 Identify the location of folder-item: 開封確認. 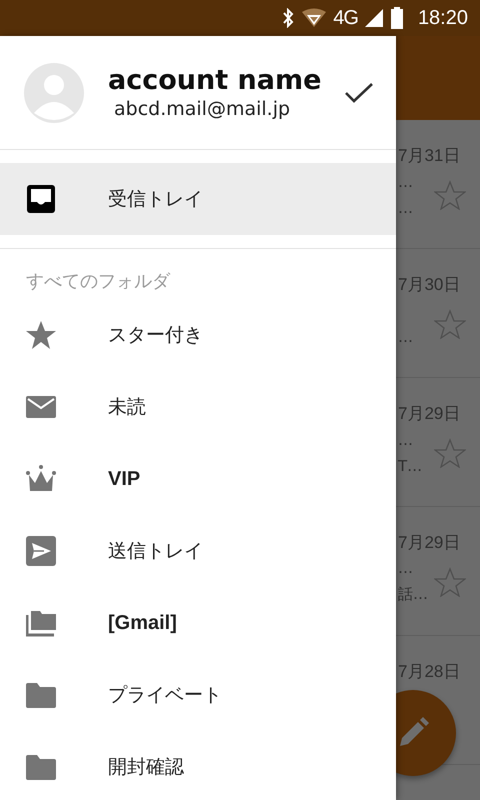
(198, 765).